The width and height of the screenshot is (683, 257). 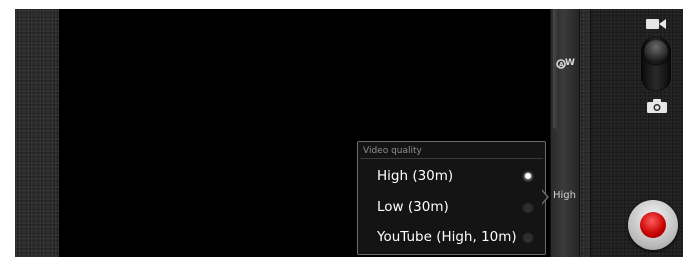 I want to click on record-shutter-button, so click(x=653, y=225).